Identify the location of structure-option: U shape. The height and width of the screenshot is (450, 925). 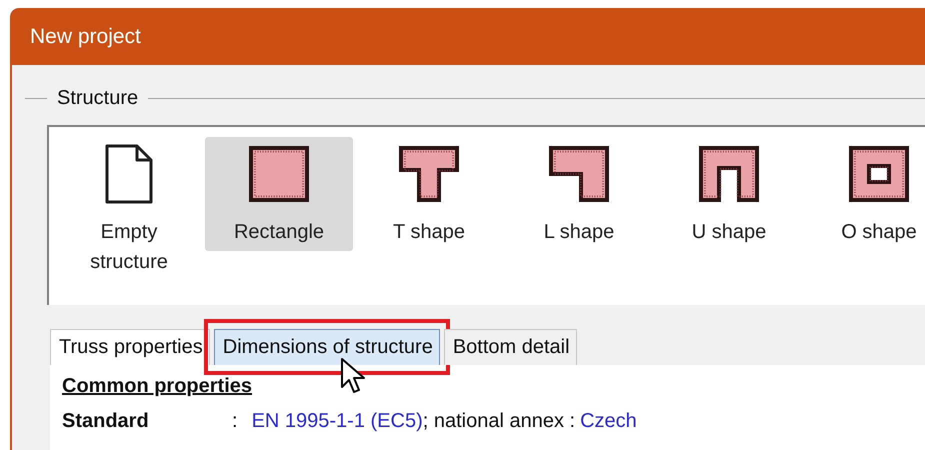
(729, 194).